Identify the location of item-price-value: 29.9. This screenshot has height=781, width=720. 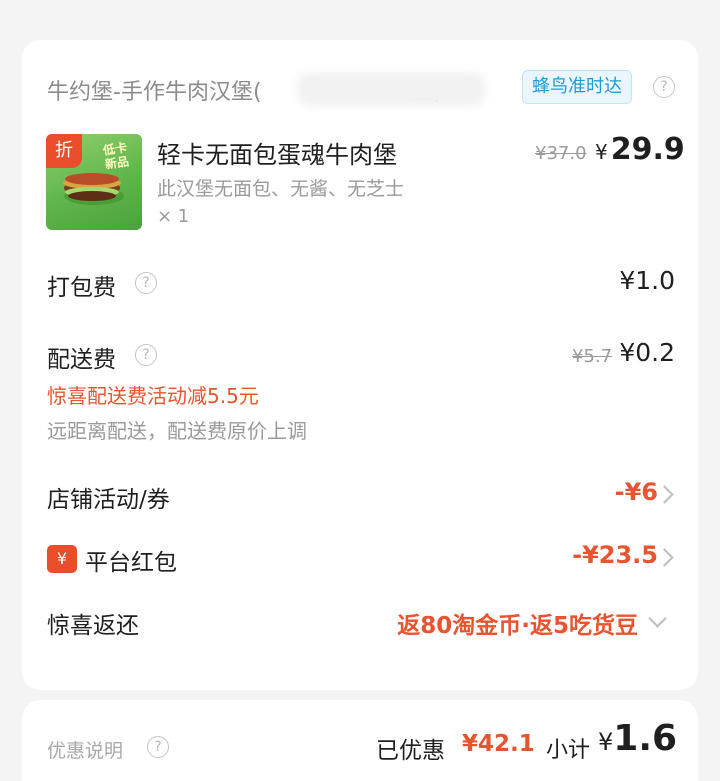
(647, 149).